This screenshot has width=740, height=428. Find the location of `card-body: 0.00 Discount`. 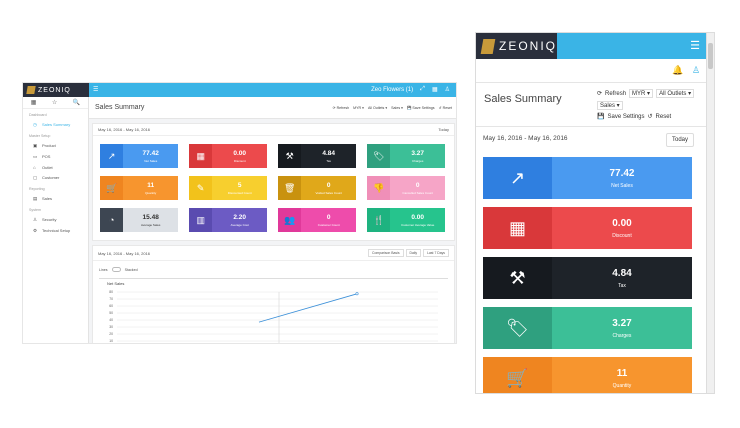

card-body: 0.00 Discount is located at coordinates (621, 228).